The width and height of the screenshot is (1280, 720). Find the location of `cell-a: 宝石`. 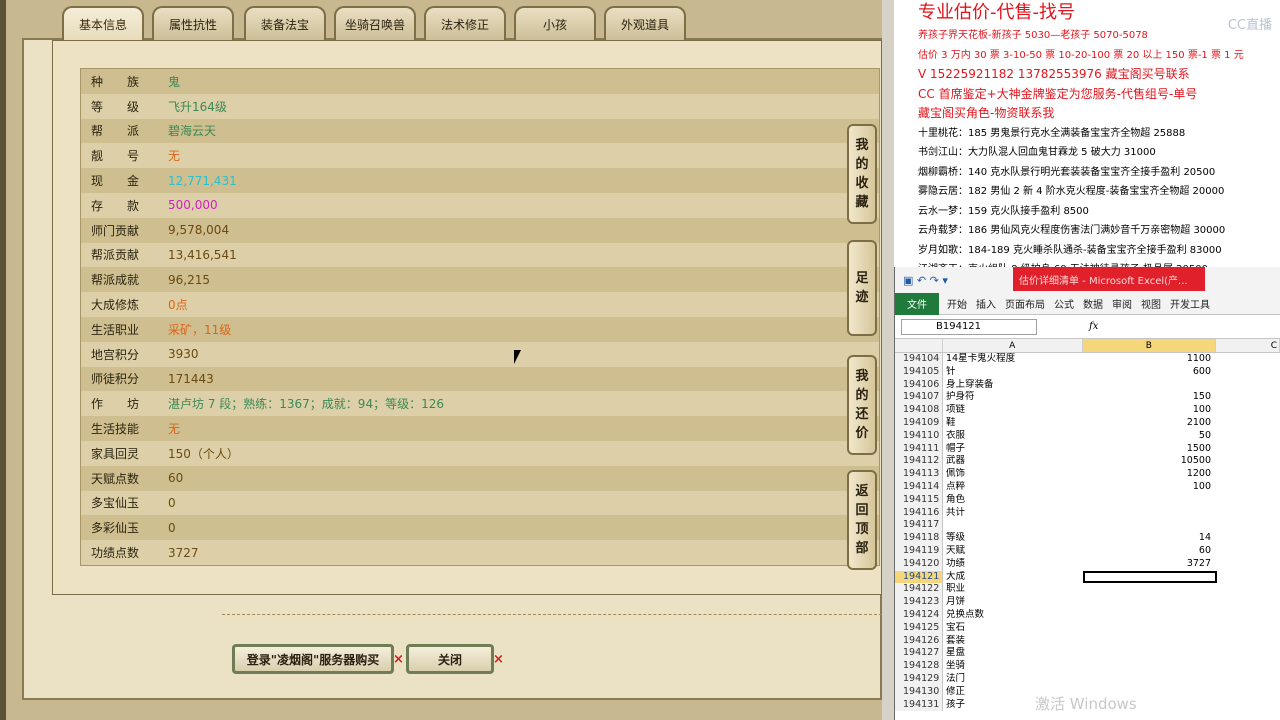

cell-a: 宝石 is located at coordinates (1013, 628).